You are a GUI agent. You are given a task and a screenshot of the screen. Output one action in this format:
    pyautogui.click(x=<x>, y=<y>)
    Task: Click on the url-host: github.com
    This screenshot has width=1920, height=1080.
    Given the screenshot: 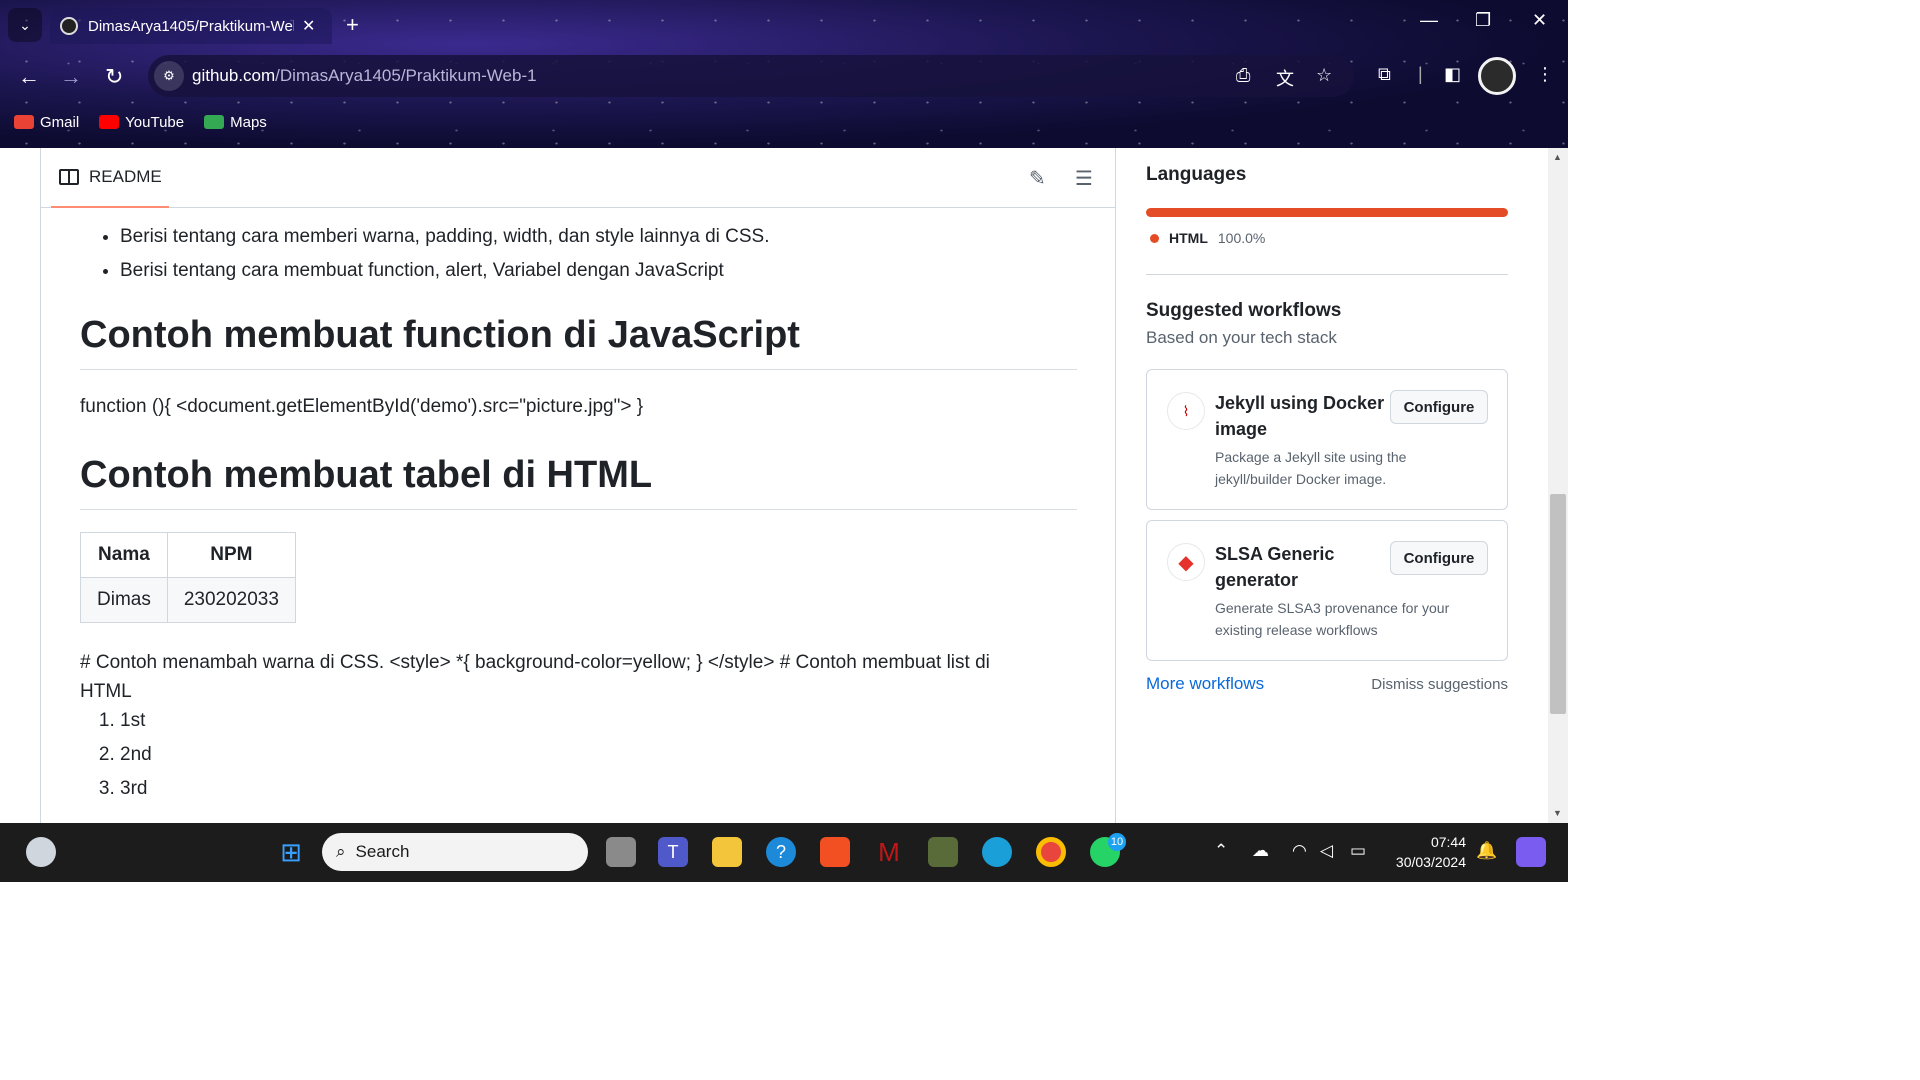 What is the action you would take?
    pyautogui.click(x=234, y=75)
    